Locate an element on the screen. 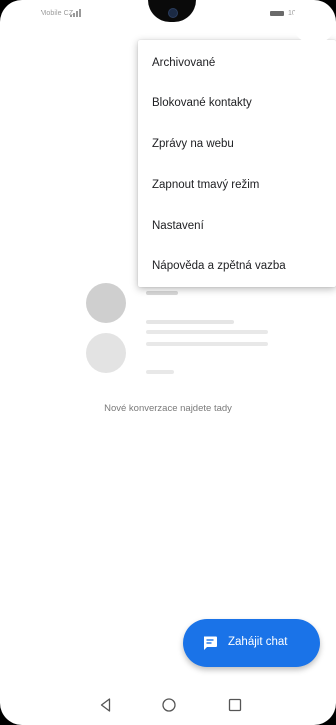 This screenshot has width=336, height=725. chat-icon is located at coordinates (210, 643).